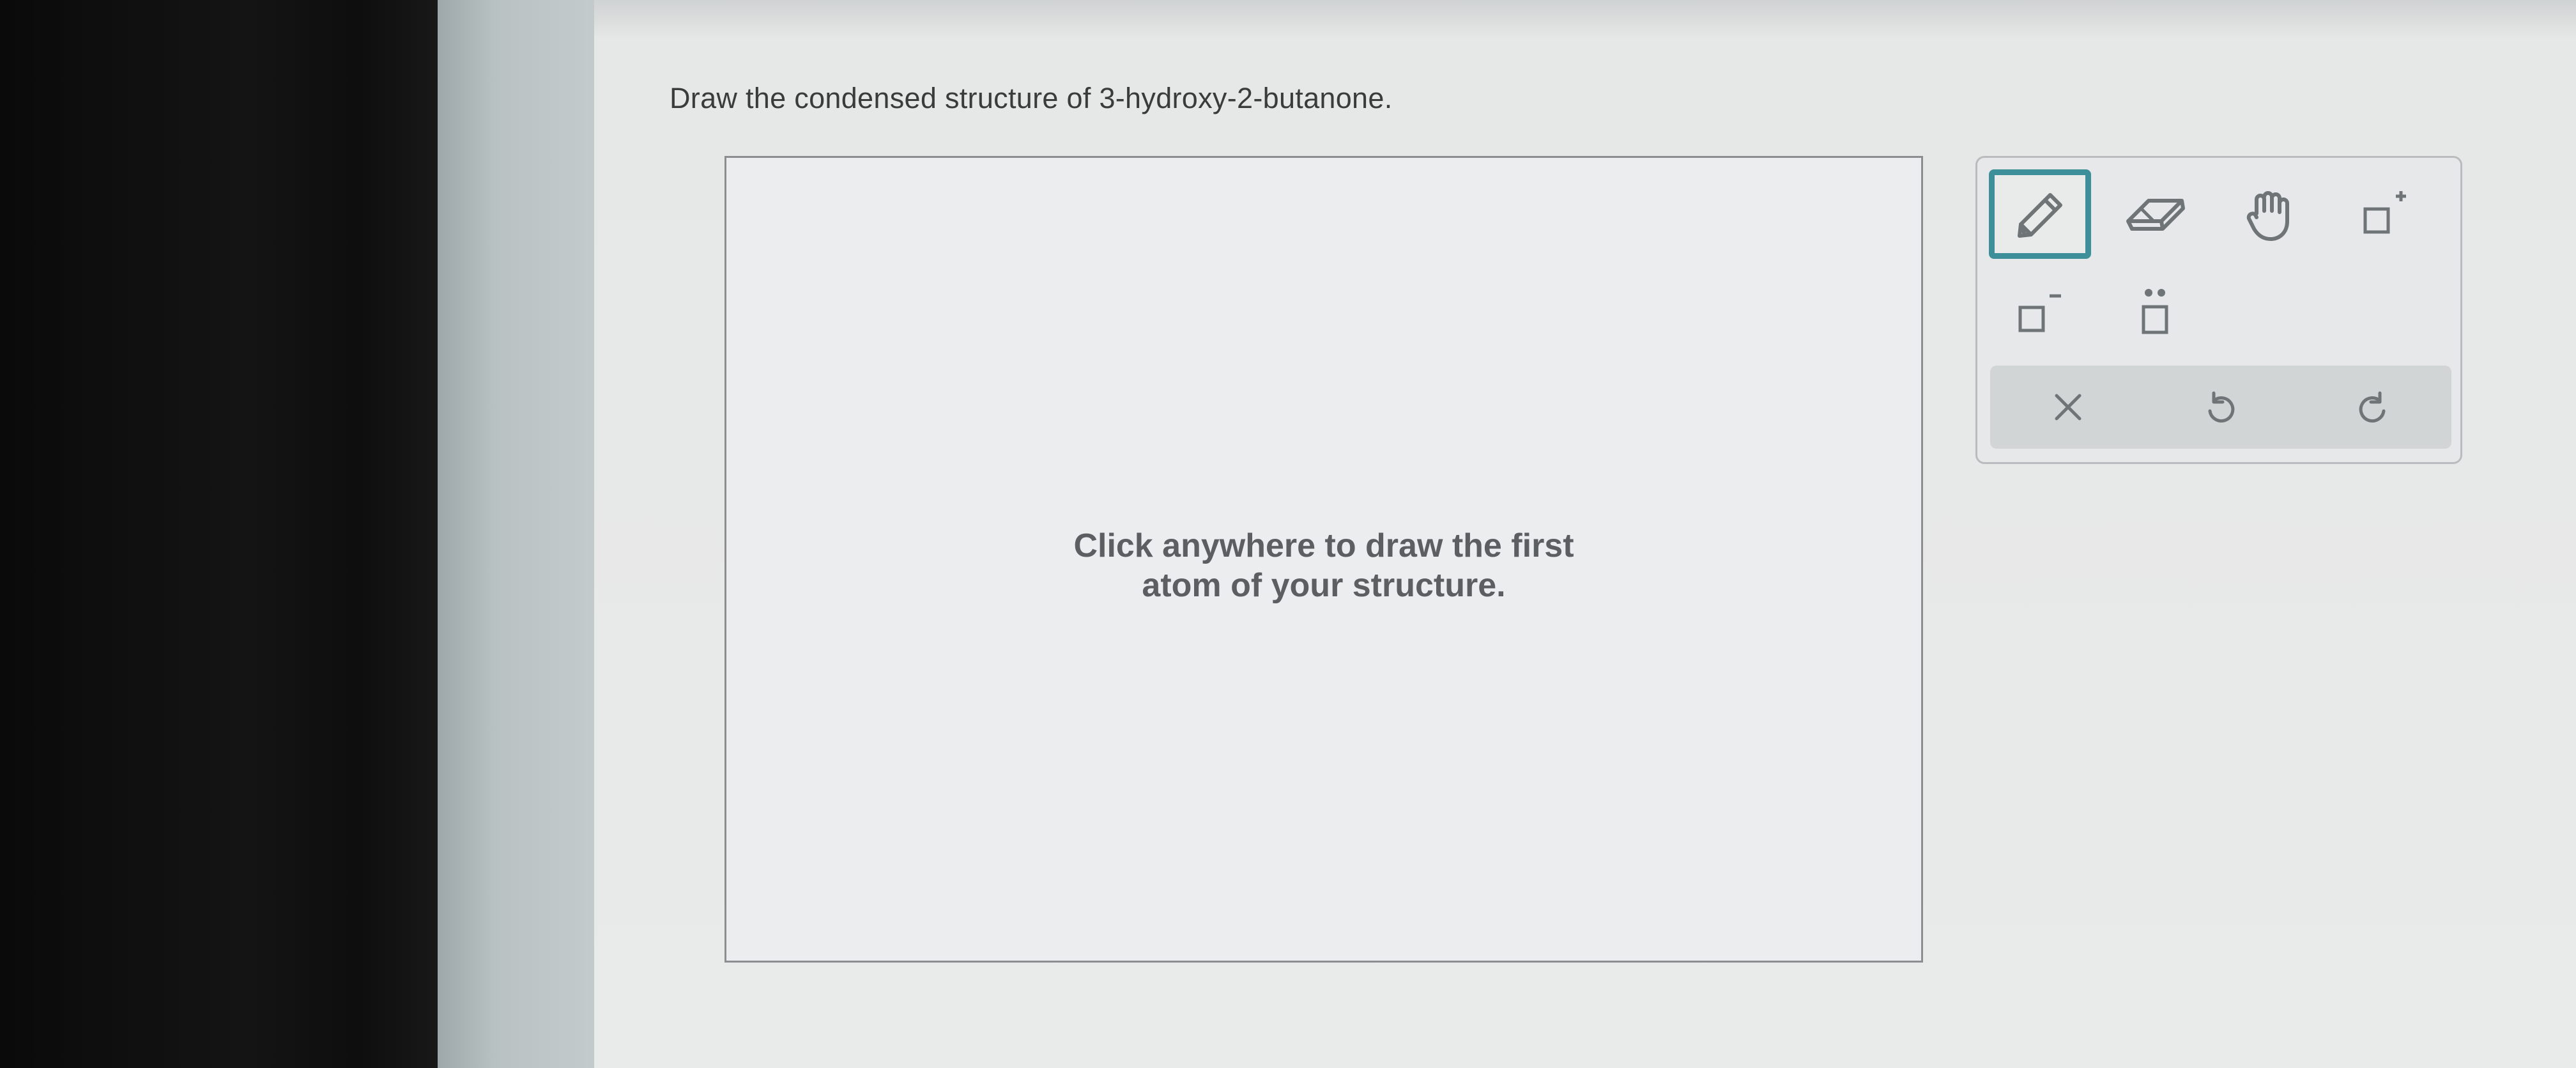 The width and height of the screenshot is (2576, 1068). I want to click on lone-pair-icon, so click(2155, 313).